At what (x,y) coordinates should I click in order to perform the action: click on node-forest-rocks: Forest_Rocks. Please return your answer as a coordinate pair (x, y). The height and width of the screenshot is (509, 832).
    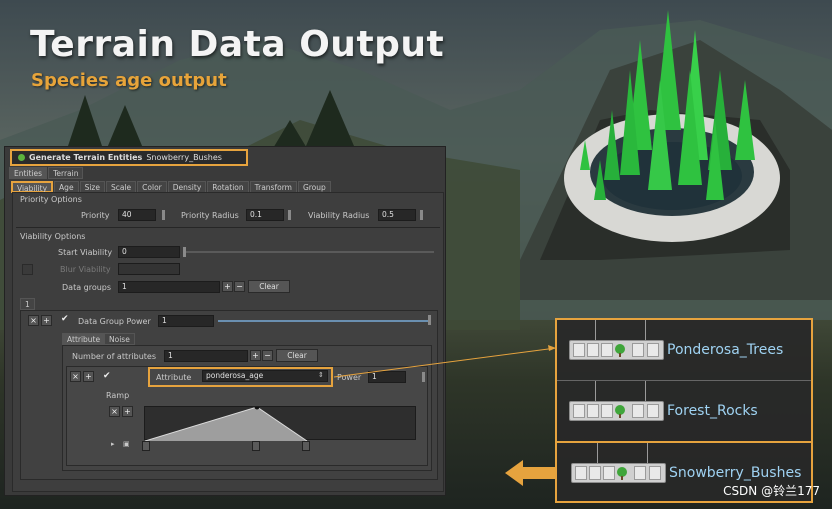
    Looking at the image, I should click on (684, 411).